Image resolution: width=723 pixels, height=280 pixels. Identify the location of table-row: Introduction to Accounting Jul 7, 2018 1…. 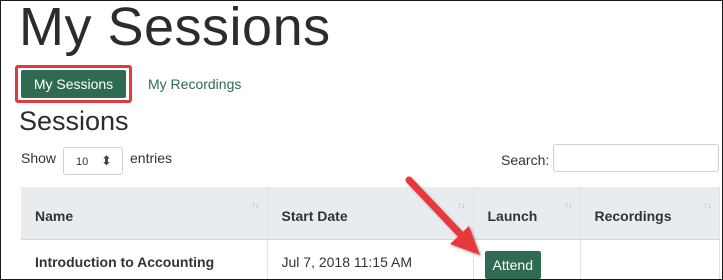
(370, 259).